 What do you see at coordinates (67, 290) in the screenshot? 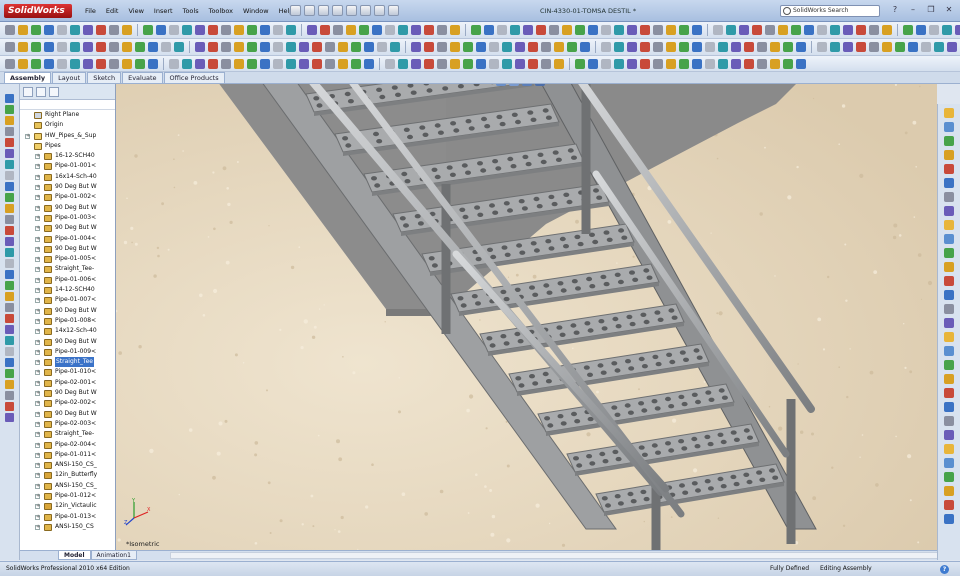
I see `tree-item: +14-12-SCH40` at bounding box center [67, 290].